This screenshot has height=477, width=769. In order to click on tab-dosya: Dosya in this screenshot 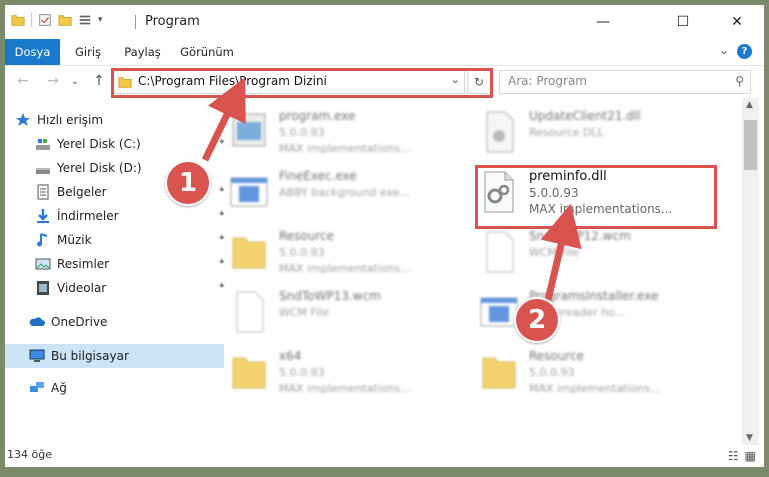, I will do `click(32, 52)`.